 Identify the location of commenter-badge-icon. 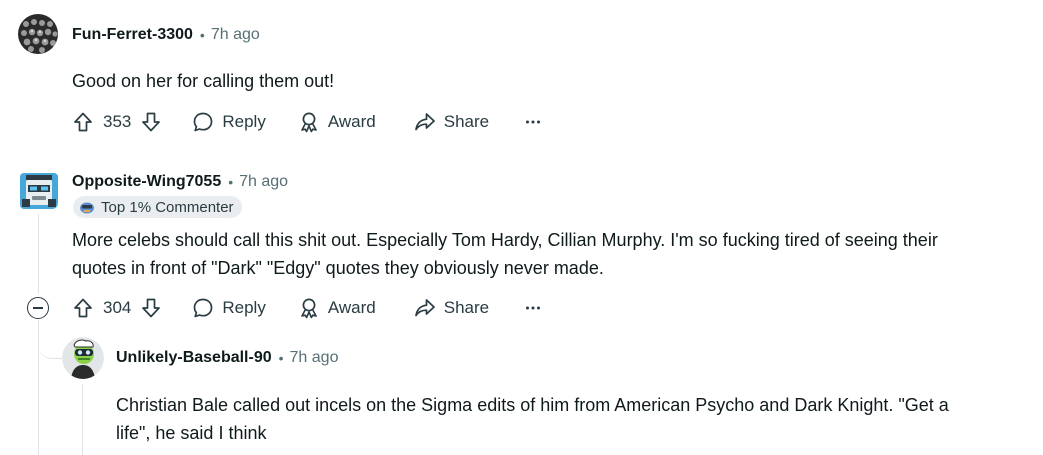
(87, 207).